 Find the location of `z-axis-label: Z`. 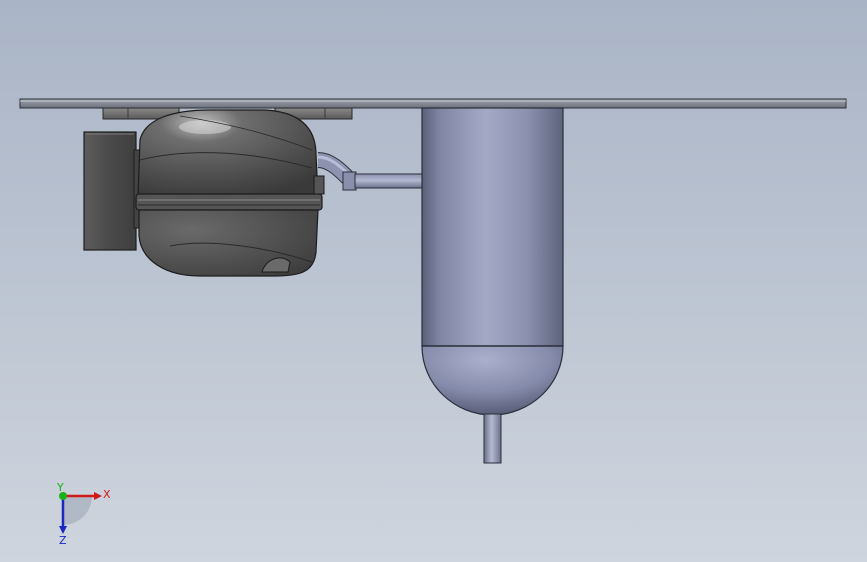

z-axis-label: Z is located at coordinates (63, 540).